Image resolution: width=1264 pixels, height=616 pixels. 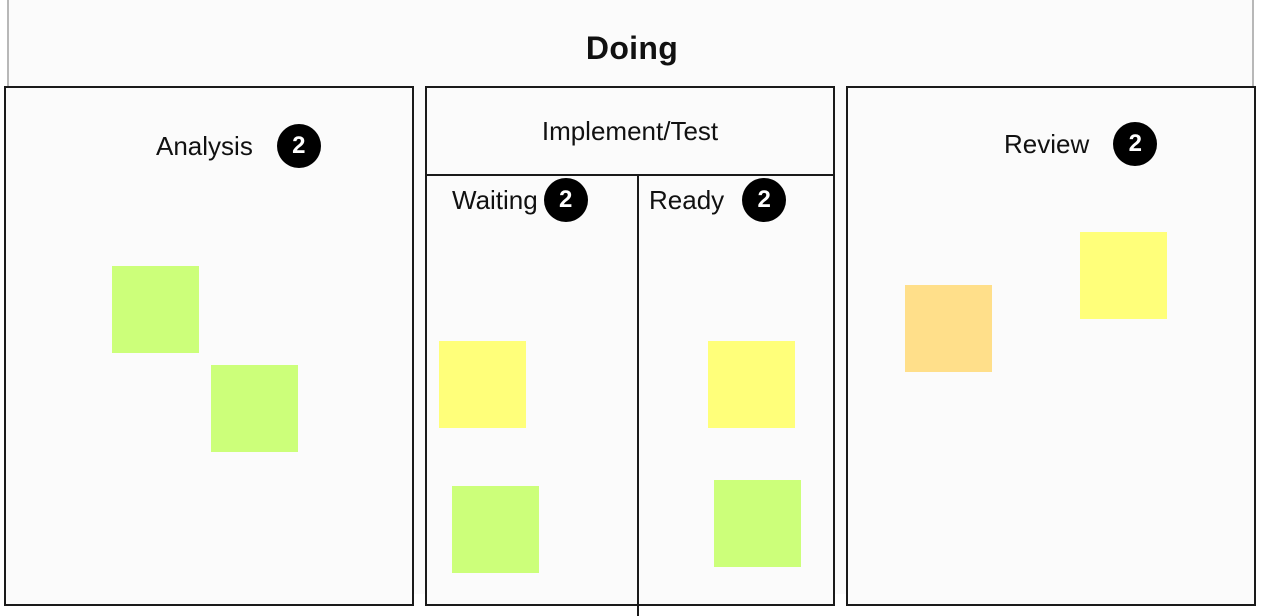 I want to click on board-title: Doing, so click(x=632, y=48).